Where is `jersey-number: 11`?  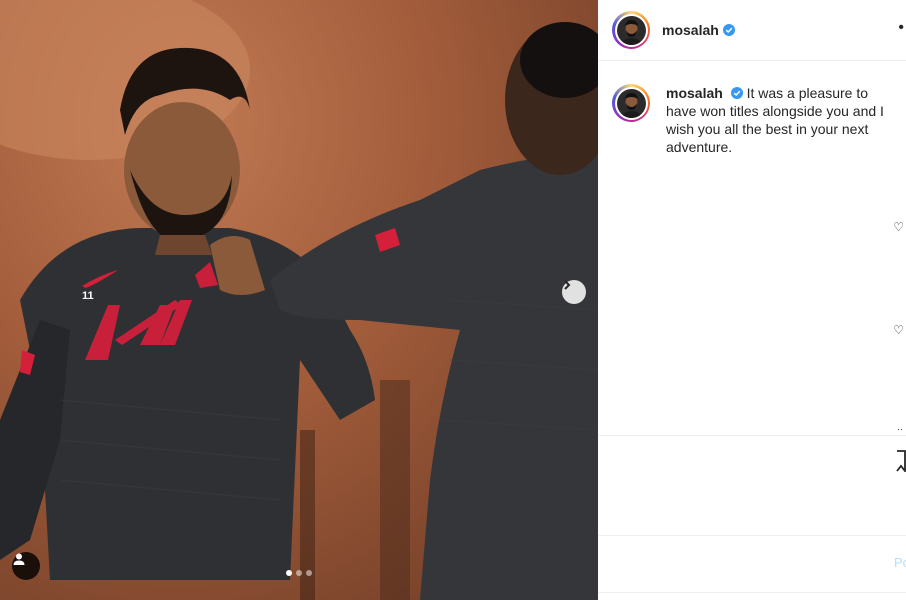
jersey-number: 11 is located at coordinates (88, 296).